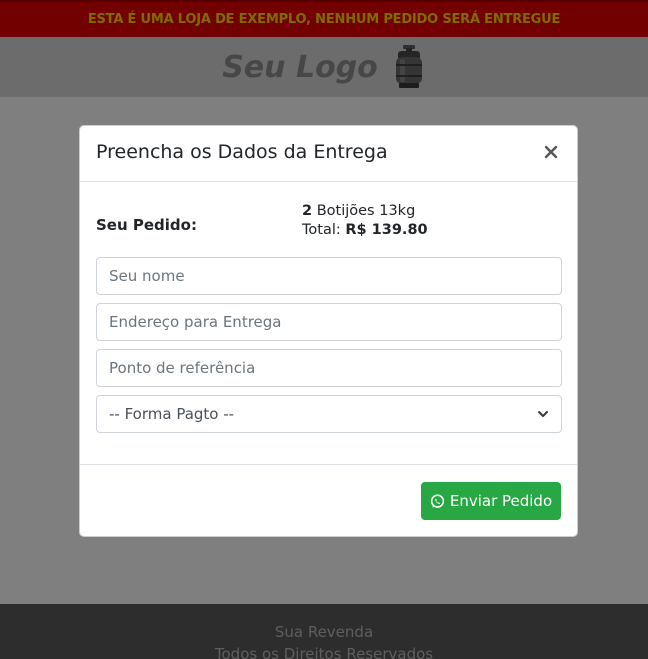  I want to click on reference-input: Ponto de referência, so click(329, 368).